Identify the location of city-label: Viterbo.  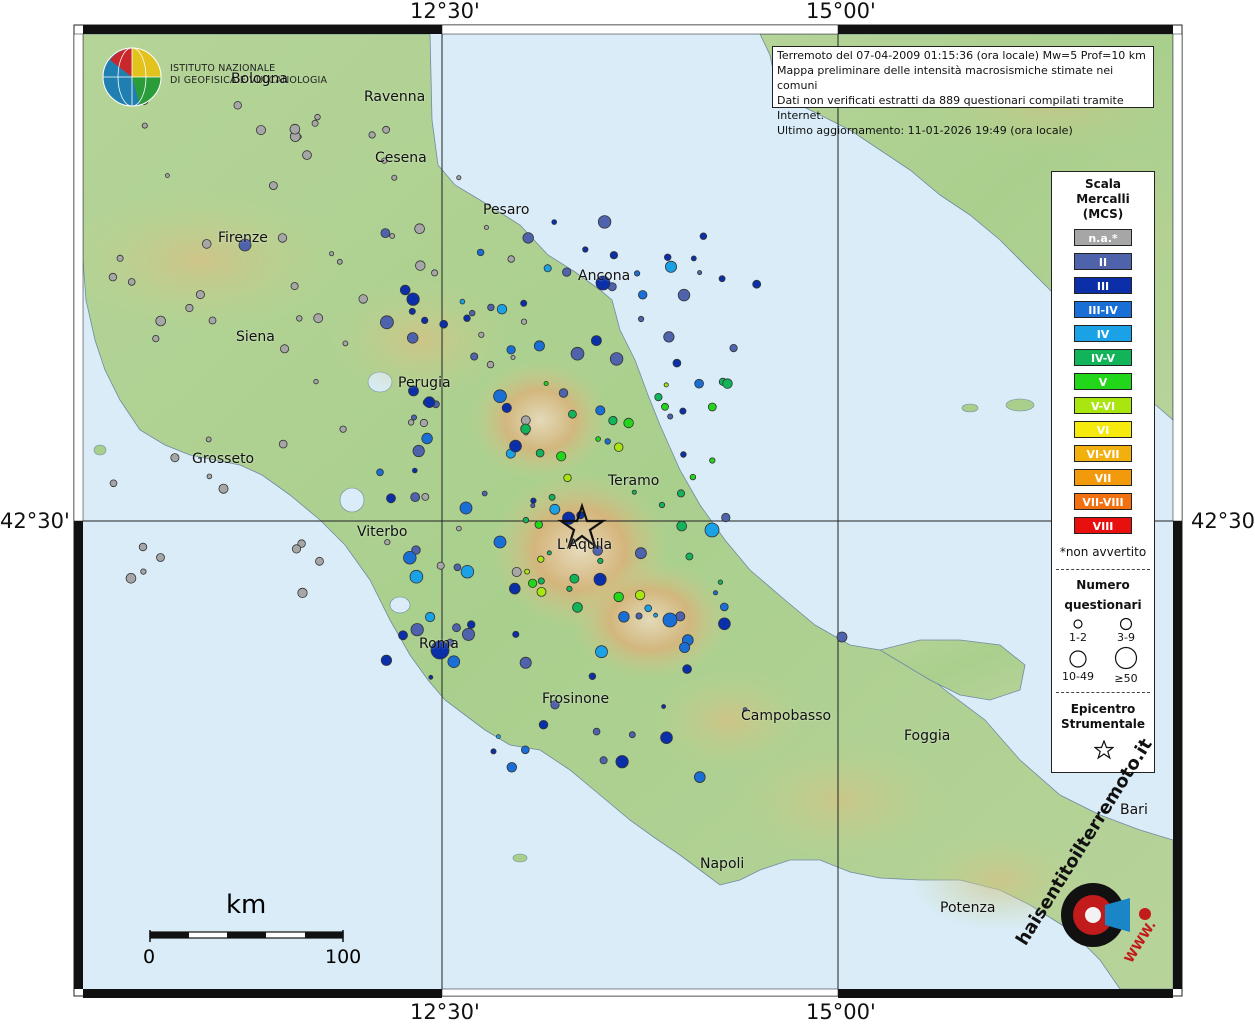
(382, 532).